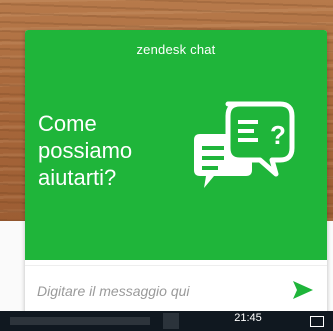 Image resolution: width=333 pixels, height=331 pixels. Describe the element at coordinates (317, 321) in the screenshot. I see `notification-icon` at that location.